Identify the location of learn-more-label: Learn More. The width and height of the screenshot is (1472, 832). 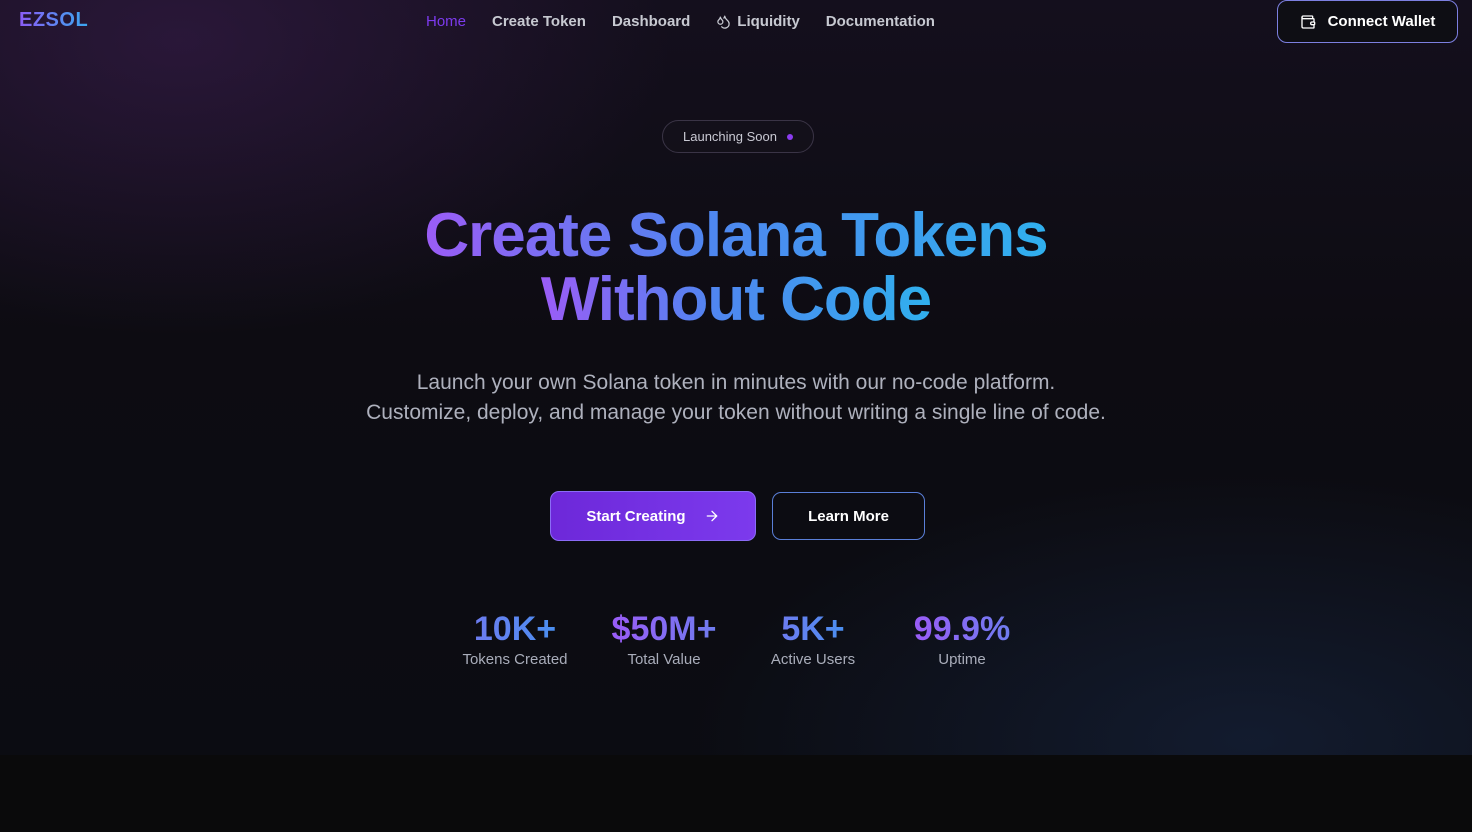
(848, 516).